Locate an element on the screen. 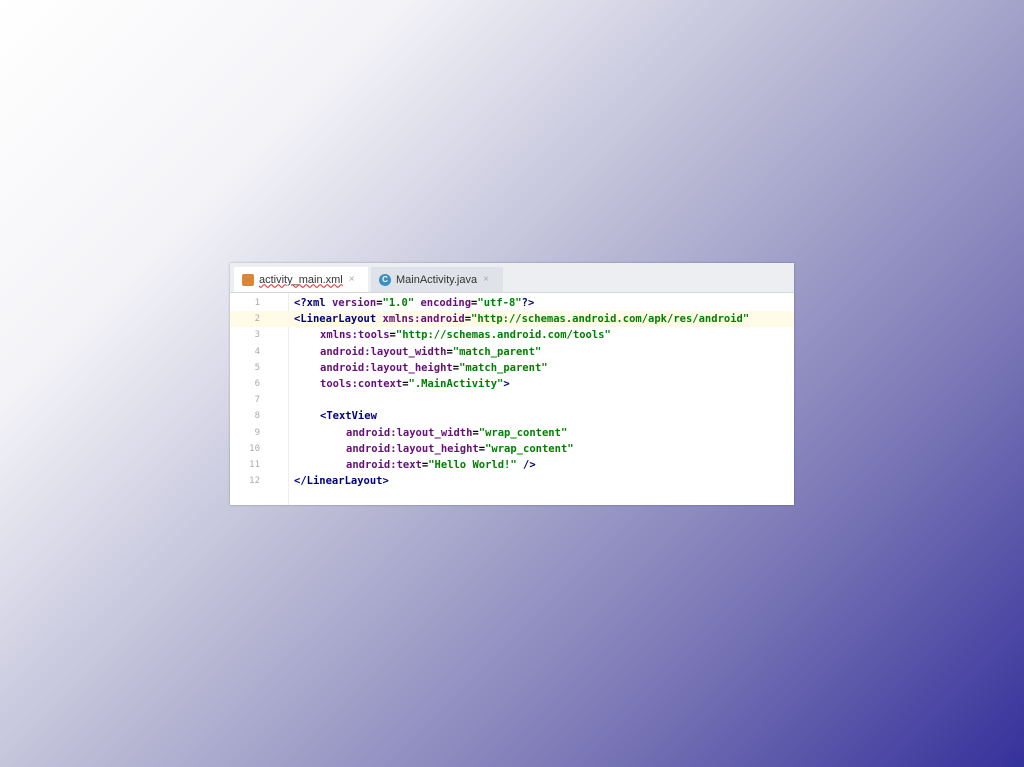 The image size is (1024, 767). code-token: </LinearLayout> is located at coordinates (341, 481).